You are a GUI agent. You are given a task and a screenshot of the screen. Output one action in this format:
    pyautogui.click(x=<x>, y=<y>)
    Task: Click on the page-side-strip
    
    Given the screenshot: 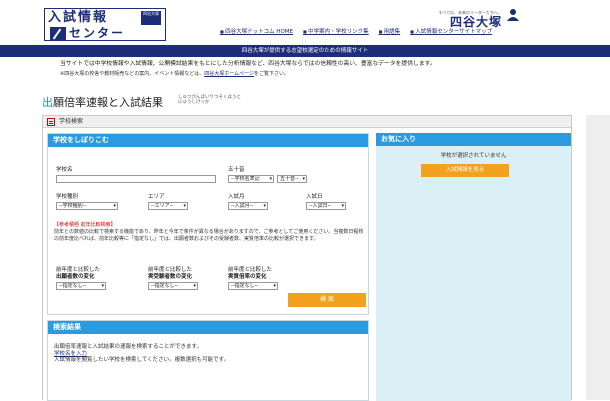 What is the action you would take?
    pyautogui.click(x=598, y=257)
    